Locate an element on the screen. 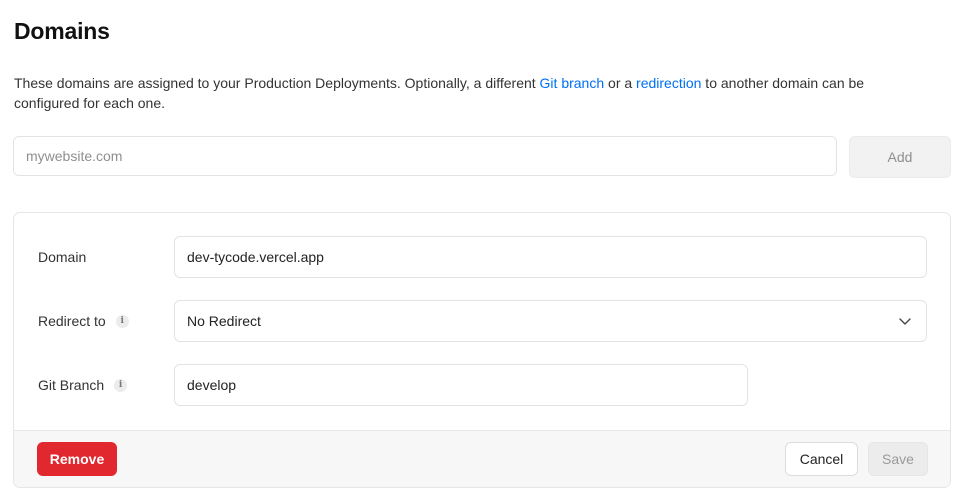 The image size is (961, 496). chevron-down-icon is located at coordinates (905, 321).